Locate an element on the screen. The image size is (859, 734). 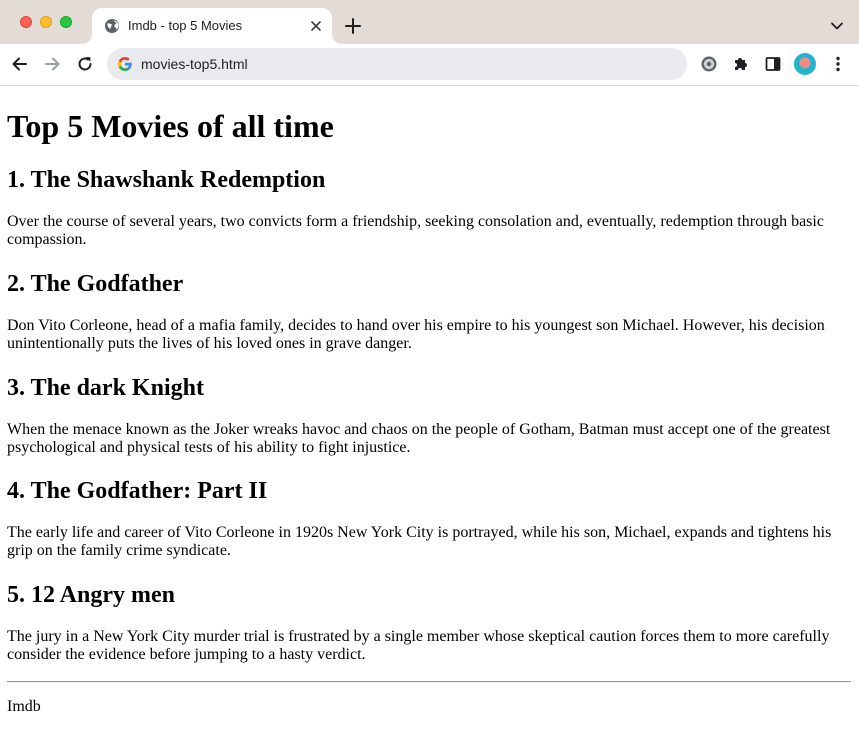
plus-icon is located at coordinates (353, 26).